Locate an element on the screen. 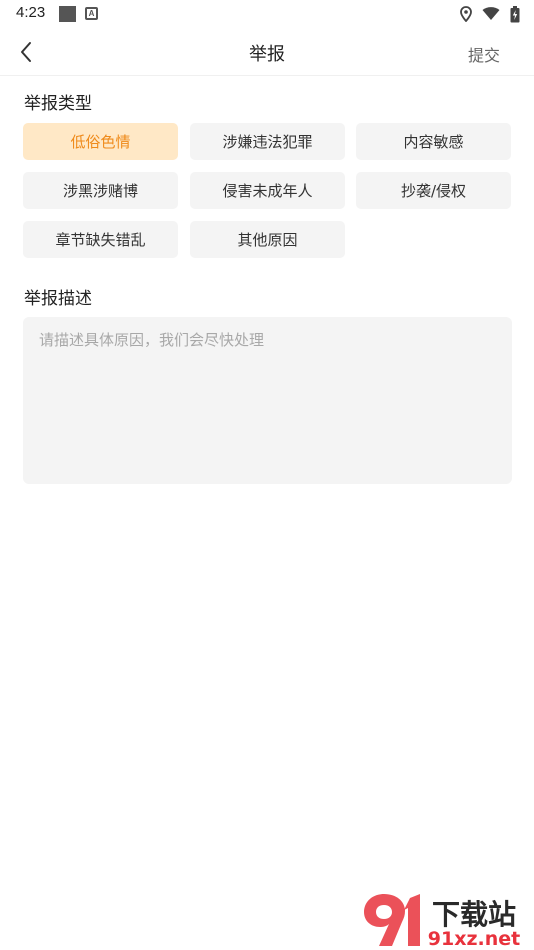 This screenshot has width=534, height=950. status-bar: 4:23 A is located at coordinates (267, 14).